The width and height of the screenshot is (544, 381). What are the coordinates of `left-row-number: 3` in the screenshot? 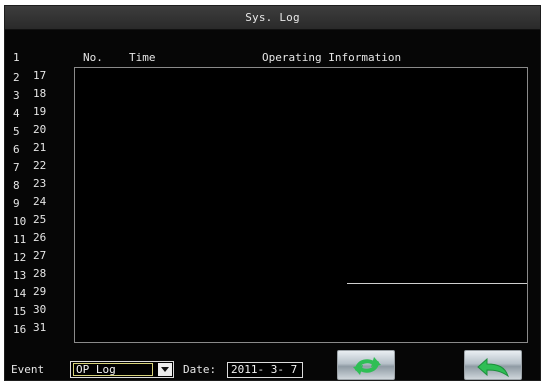 It's located at (16, 95).